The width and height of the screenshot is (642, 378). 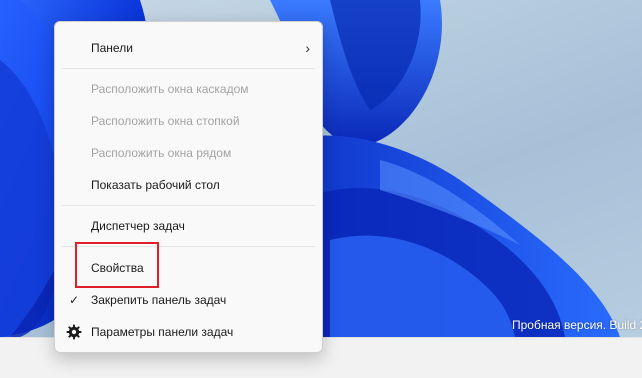 What do you see at coordinates (74, 332) in the screenshot?
I see `gear-icon` at bounding box center [74, 332].